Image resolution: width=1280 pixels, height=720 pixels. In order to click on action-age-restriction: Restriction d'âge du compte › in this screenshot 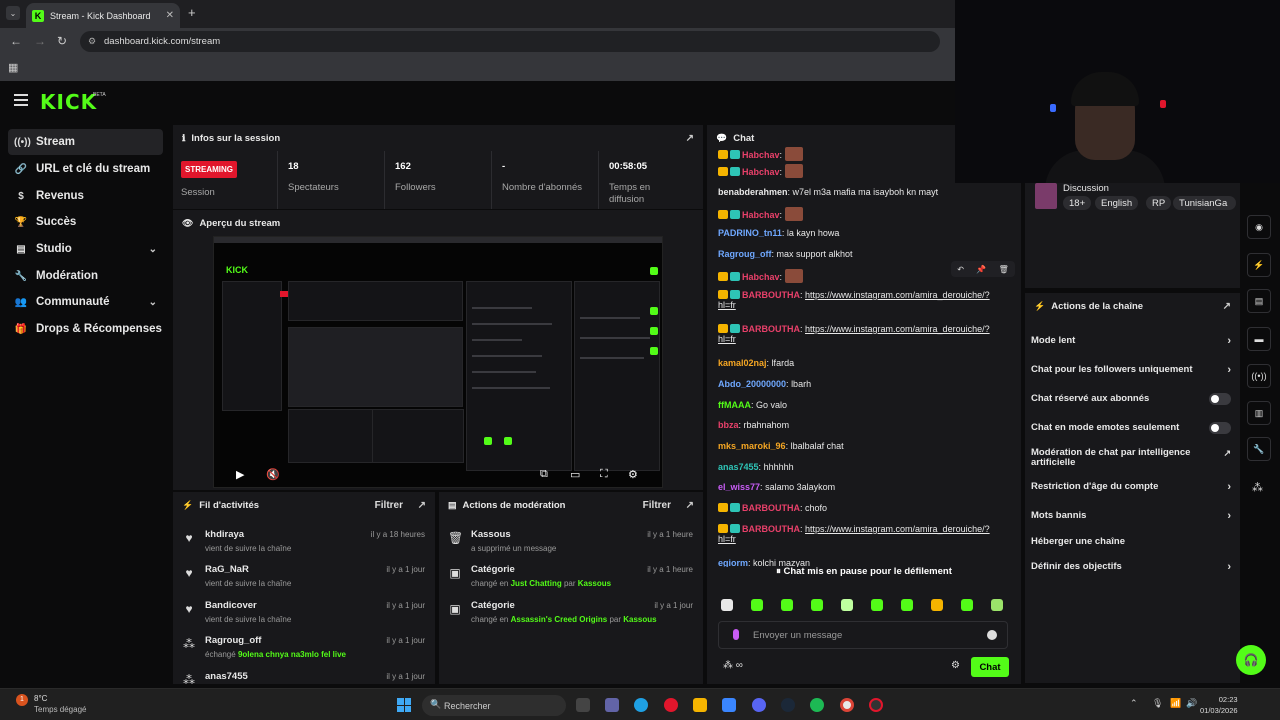, I will do `click(1131, 487)`.